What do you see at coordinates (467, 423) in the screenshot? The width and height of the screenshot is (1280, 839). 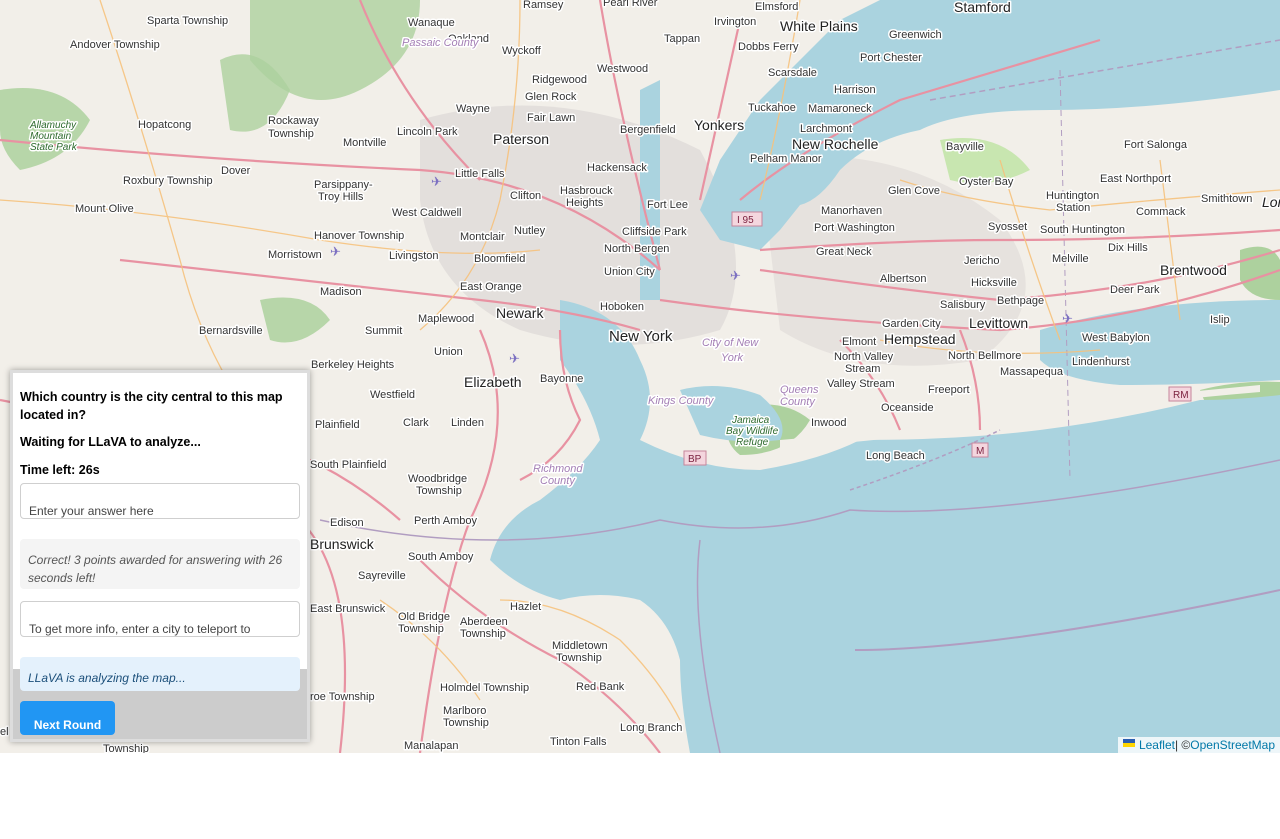 I see `map-label: Linden` at bounding box center [467, 423].